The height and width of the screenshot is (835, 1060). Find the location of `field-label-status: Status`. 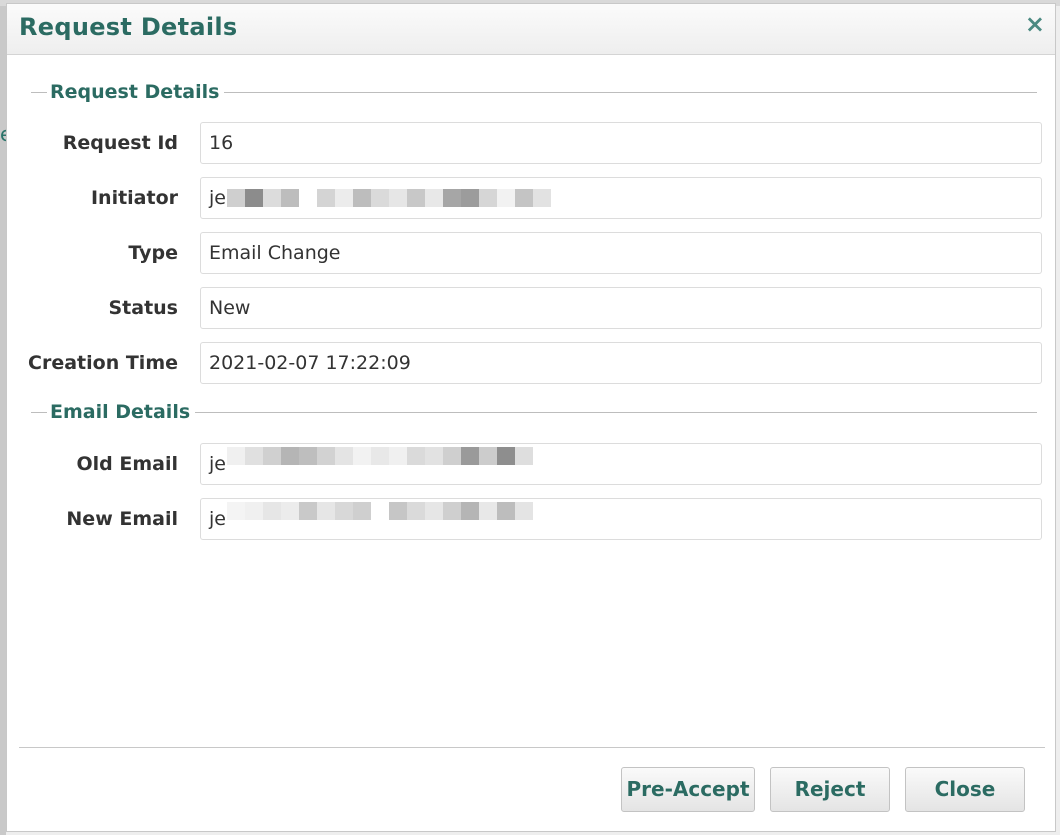

field-label-status: Status is located at coordinates (143, 308).